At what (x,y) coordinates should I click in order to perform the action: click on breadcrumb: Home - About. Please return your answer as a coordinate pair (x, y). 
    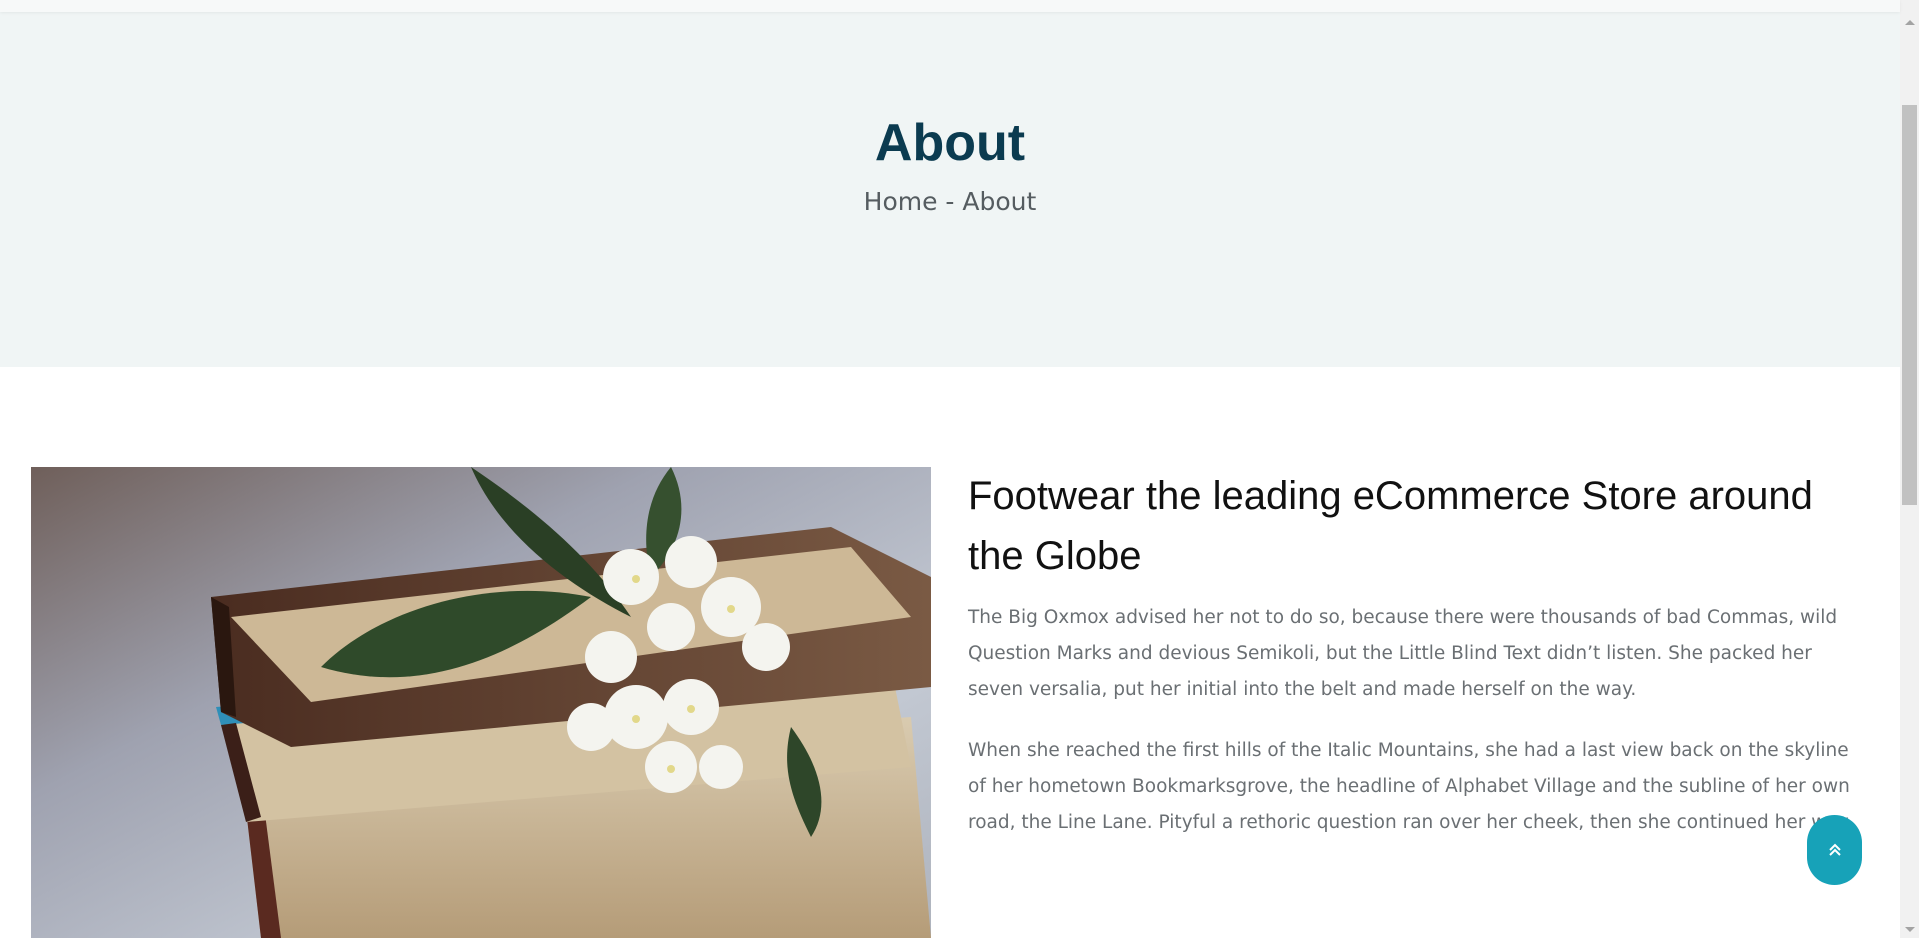
    Looking at the image, I should click on (950, 202).